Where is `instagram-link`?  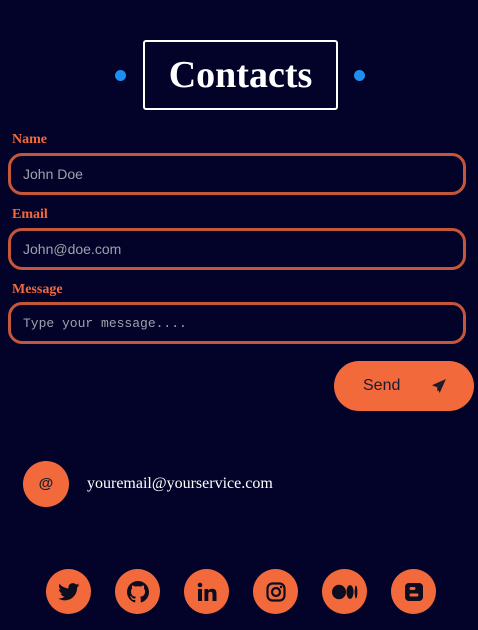 instagram-link is located at coordinates (275, 591).